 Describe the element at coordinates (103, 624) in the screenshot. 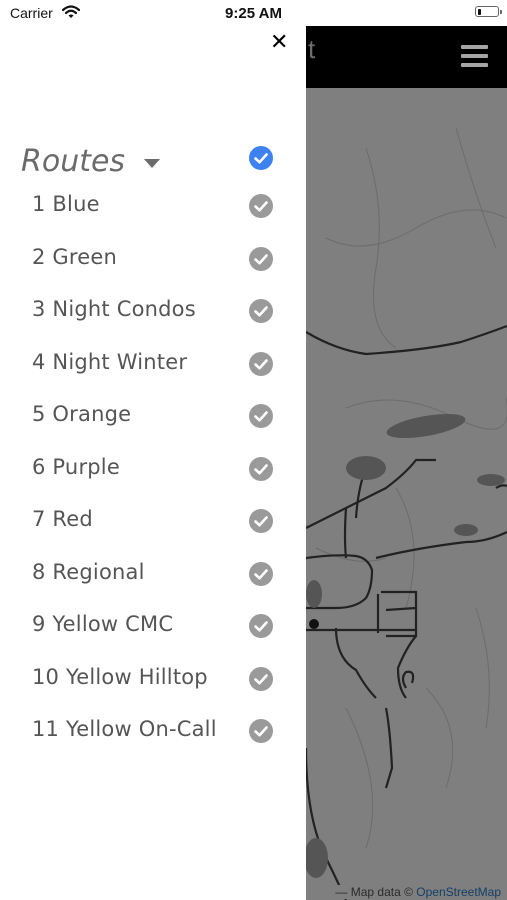

I see `route-label: 9 Yellow CMC` at that location.